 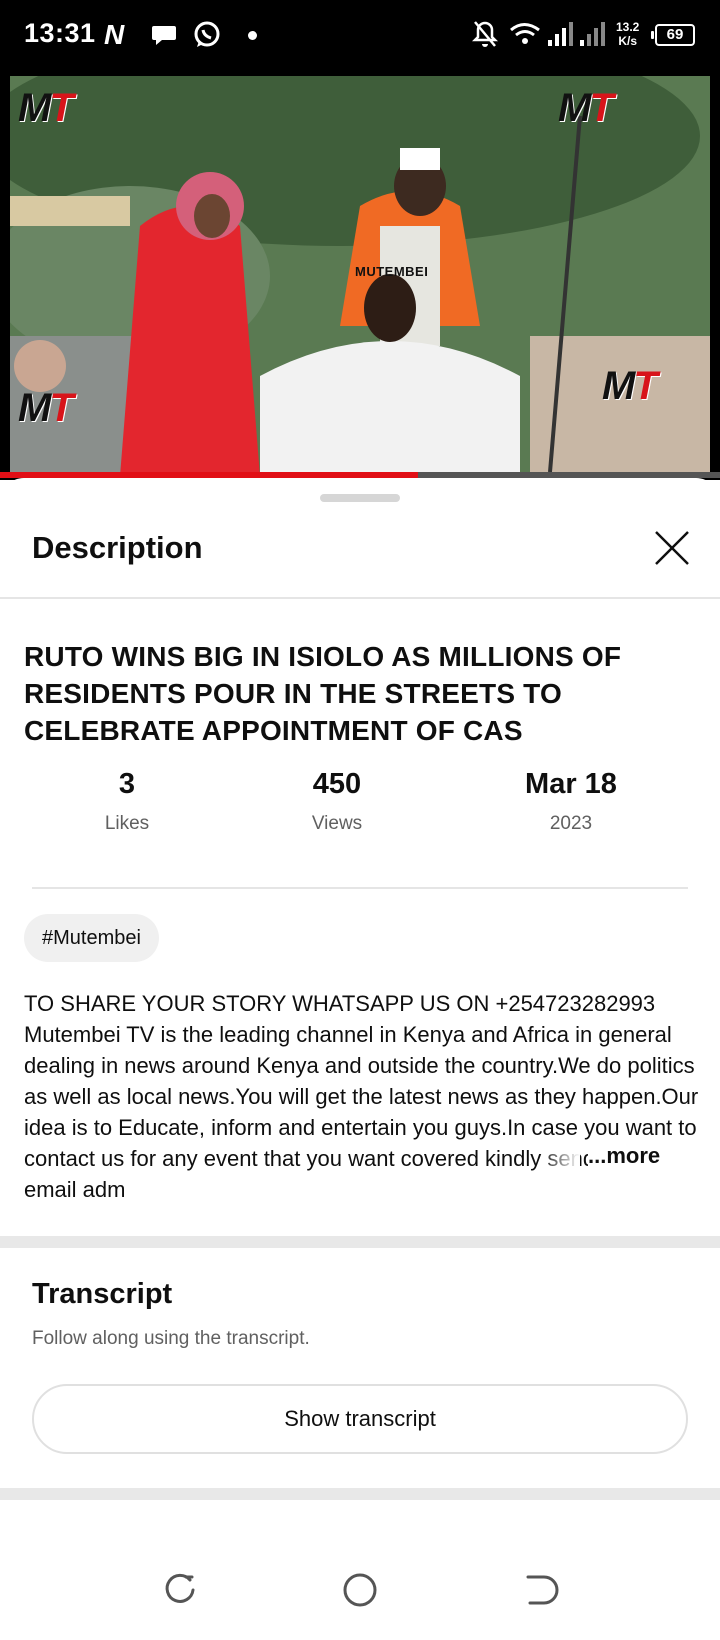 What do you see at coordinates (337, 823) in the screenshot?
I see `views-label: Views` at bounding box center [337, 823].